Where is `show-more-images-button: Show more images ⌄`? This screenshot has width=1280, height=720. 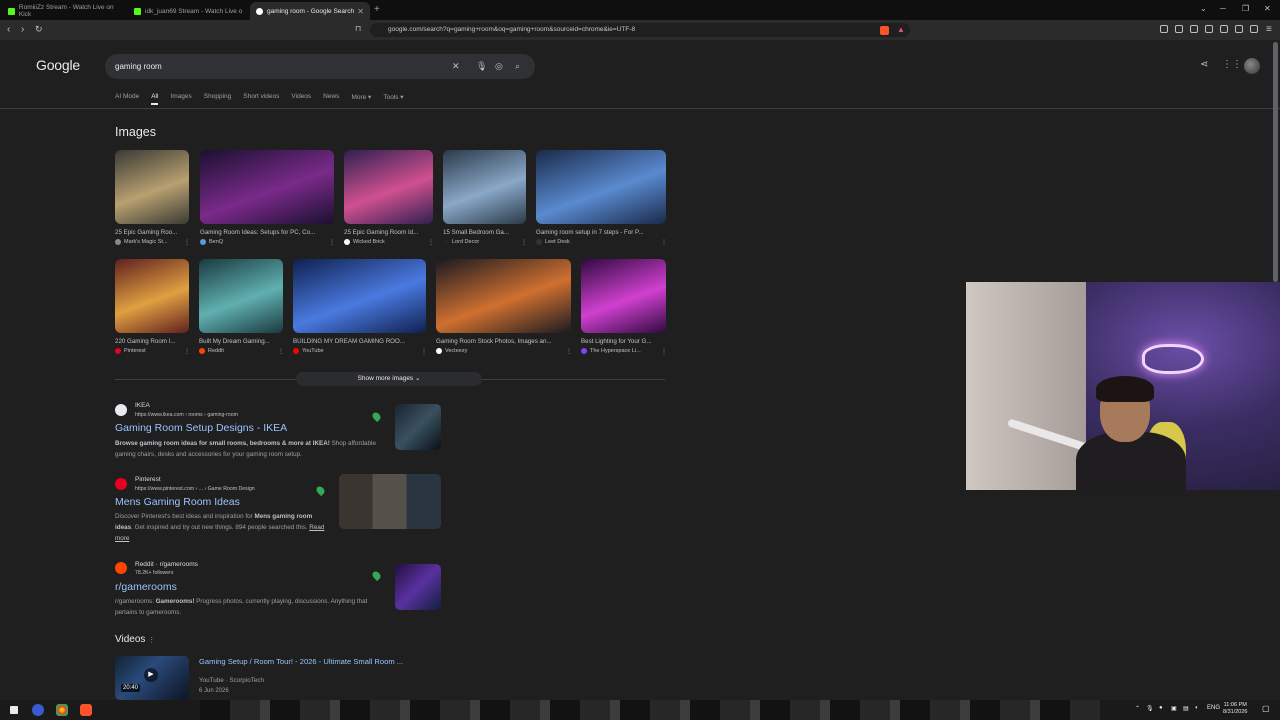 show-more-images-button: Show more images ⌄ is located at coordinates (389, 379).